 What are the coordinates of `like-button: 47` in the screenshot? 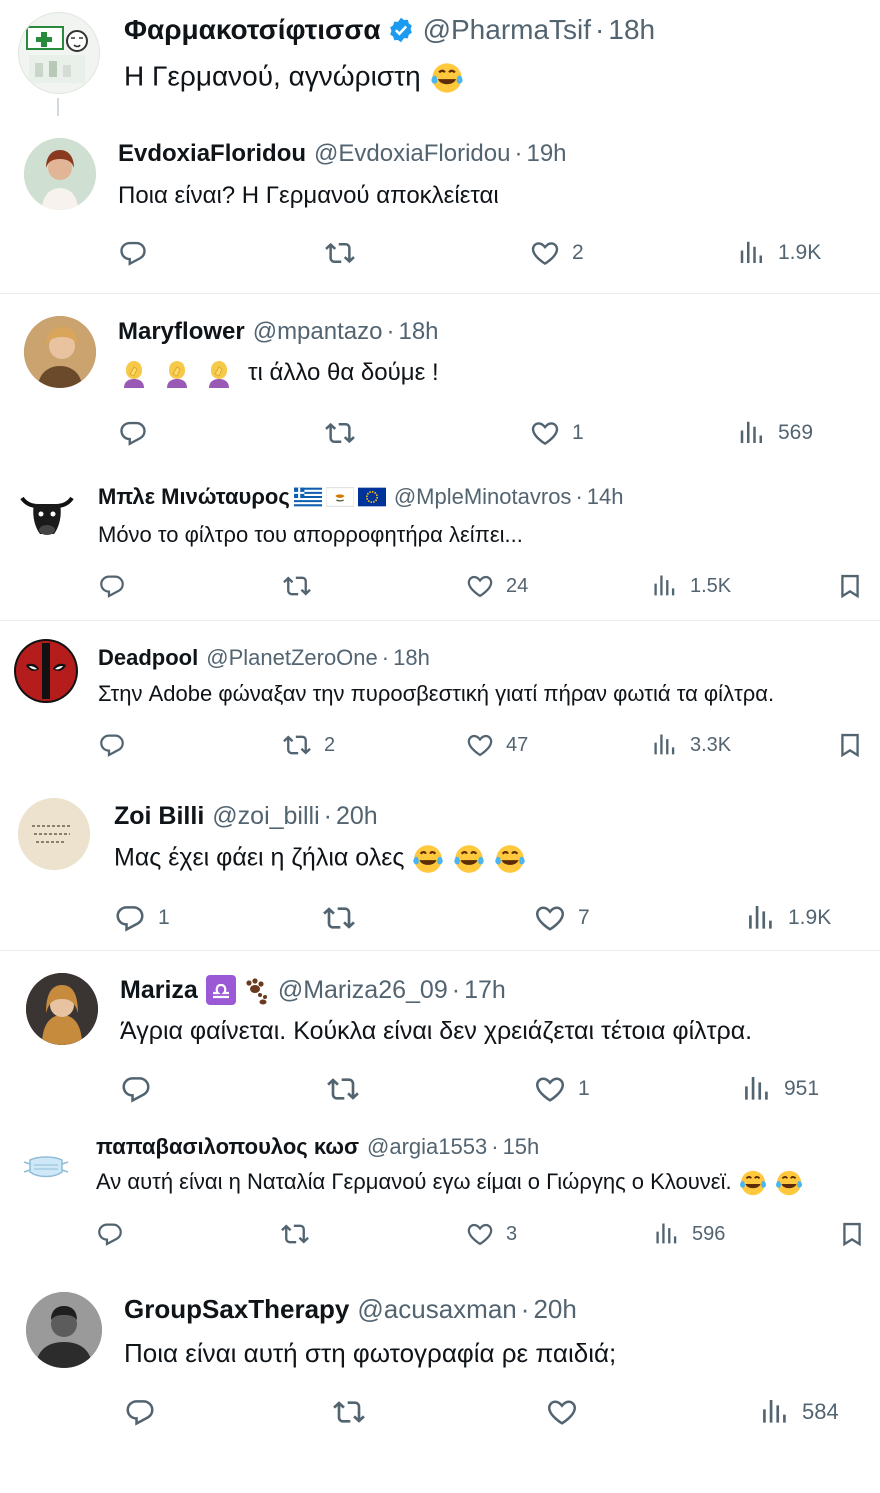 It's located at (497, 745).